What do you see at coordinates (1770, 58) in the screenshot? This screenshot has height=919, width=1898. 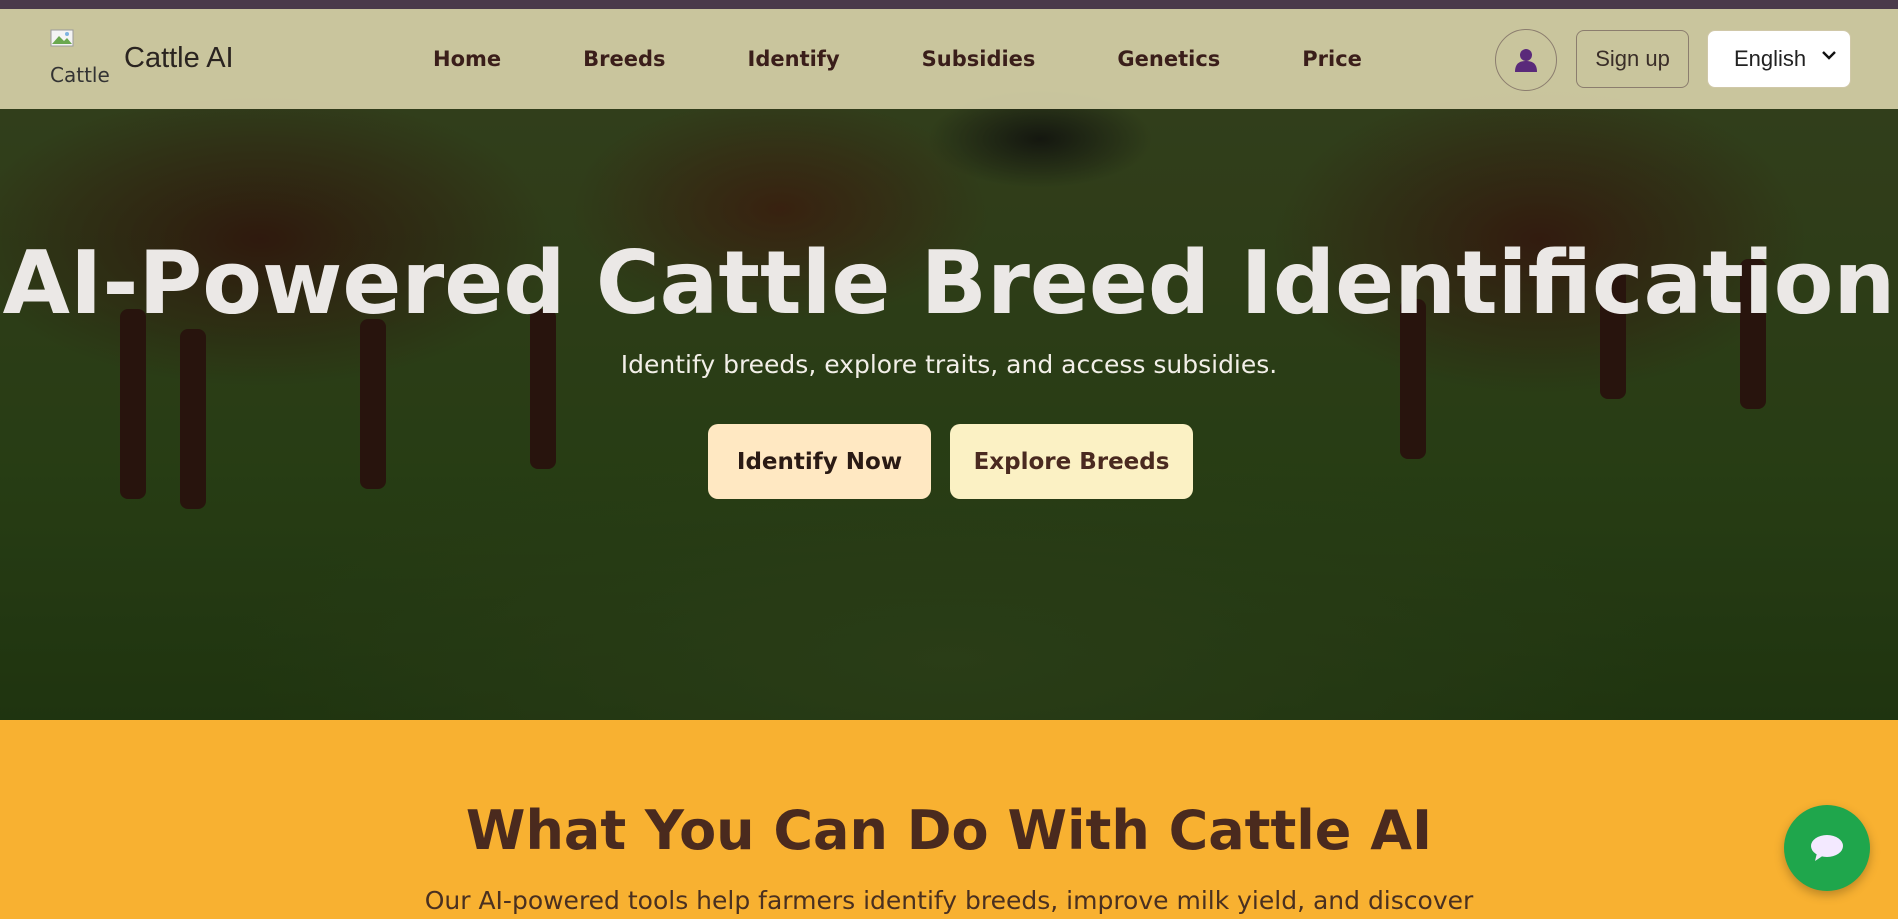 I see `language-selected: English` at bounding box center [1770, 58].